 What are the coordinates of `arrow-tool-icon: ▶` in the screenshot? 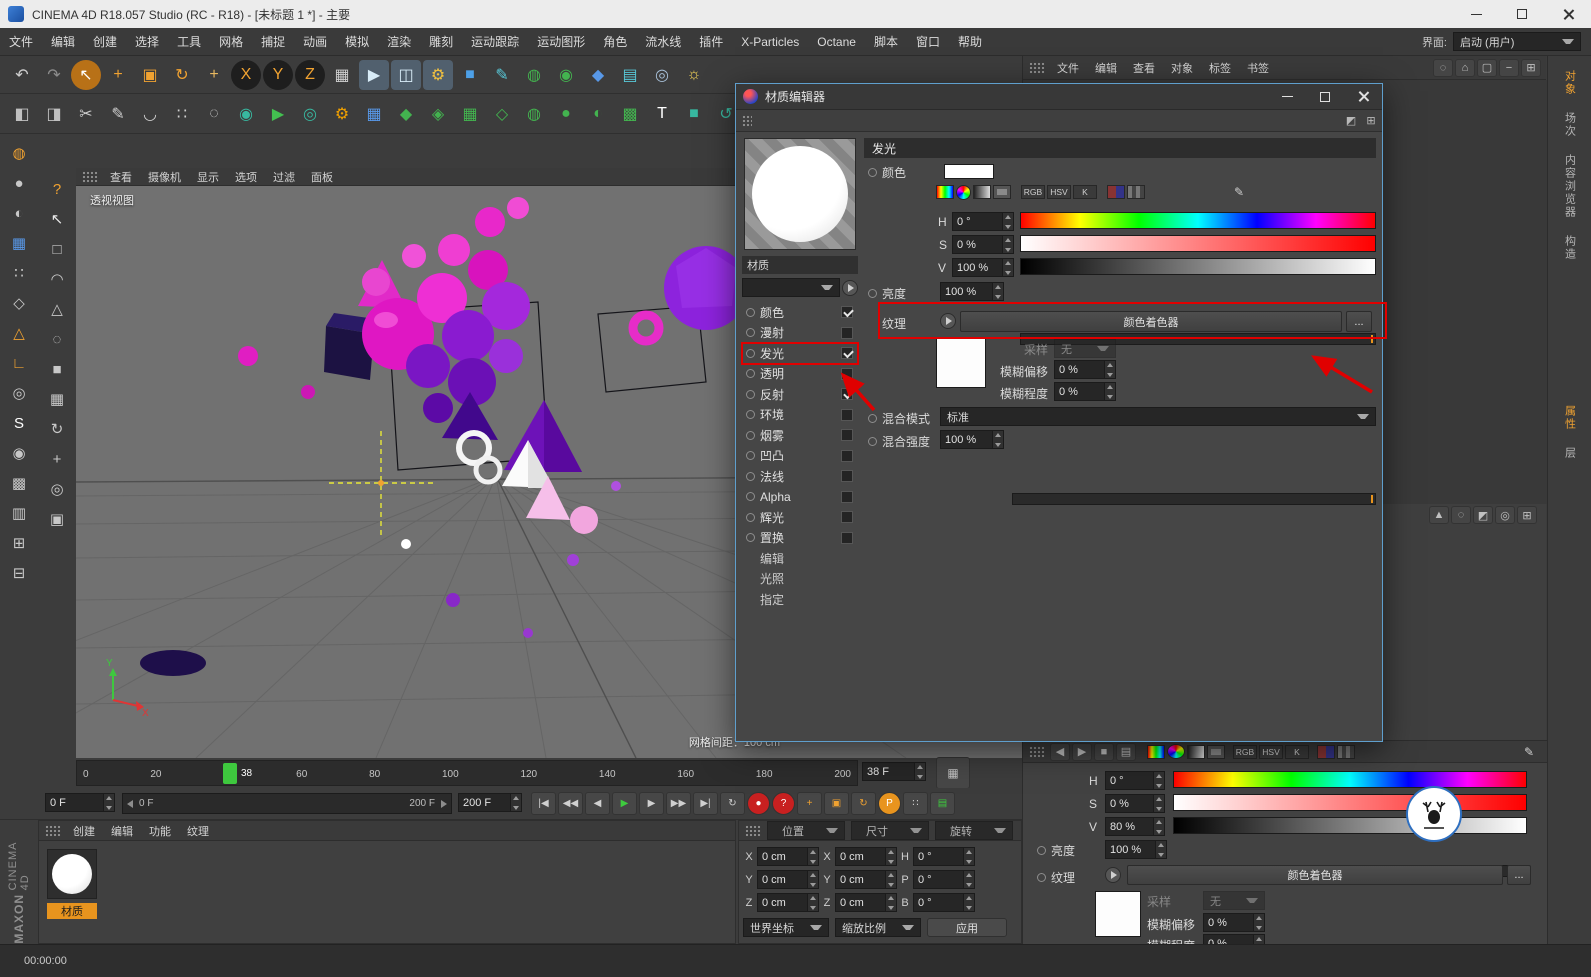 It's located at (278, 114).